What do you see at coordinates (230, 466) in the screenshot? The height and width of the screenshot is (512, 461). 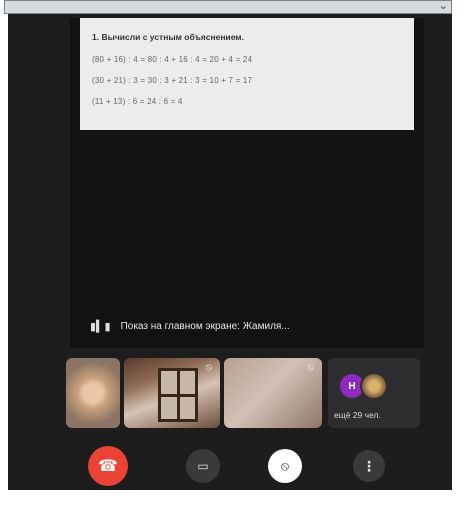 I see `call-controls: ☎ ▭ ⦸ ⋮` at bounding box center [230, 466].